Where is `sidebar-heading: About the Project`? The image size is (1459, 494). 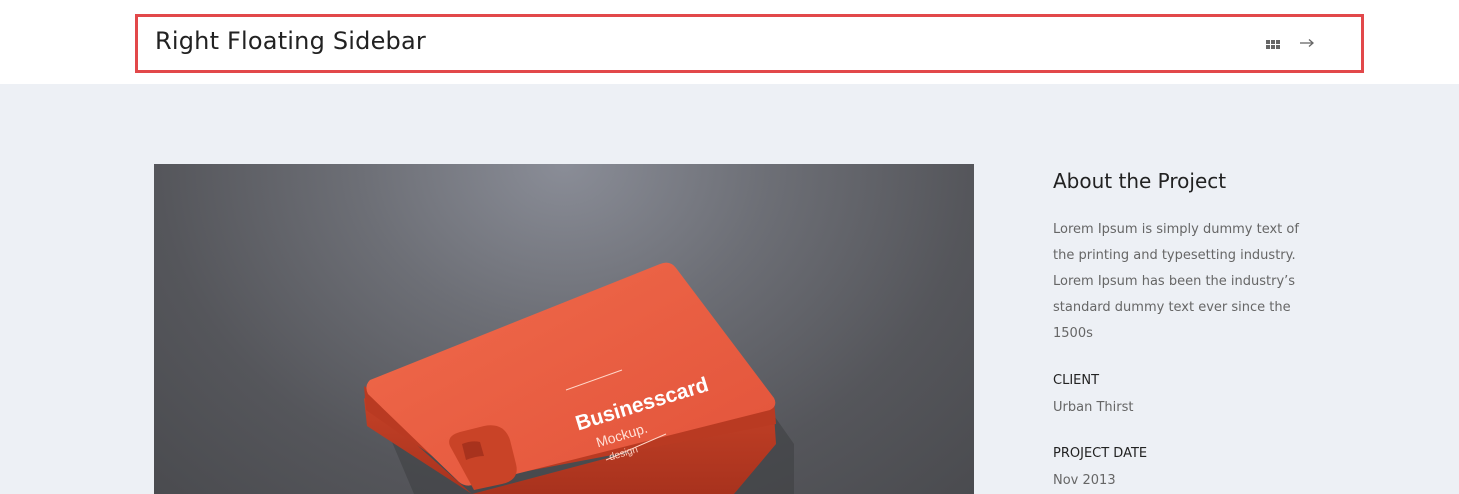 sidebar-heading: About the Project is located at coordinates (1140, 181).